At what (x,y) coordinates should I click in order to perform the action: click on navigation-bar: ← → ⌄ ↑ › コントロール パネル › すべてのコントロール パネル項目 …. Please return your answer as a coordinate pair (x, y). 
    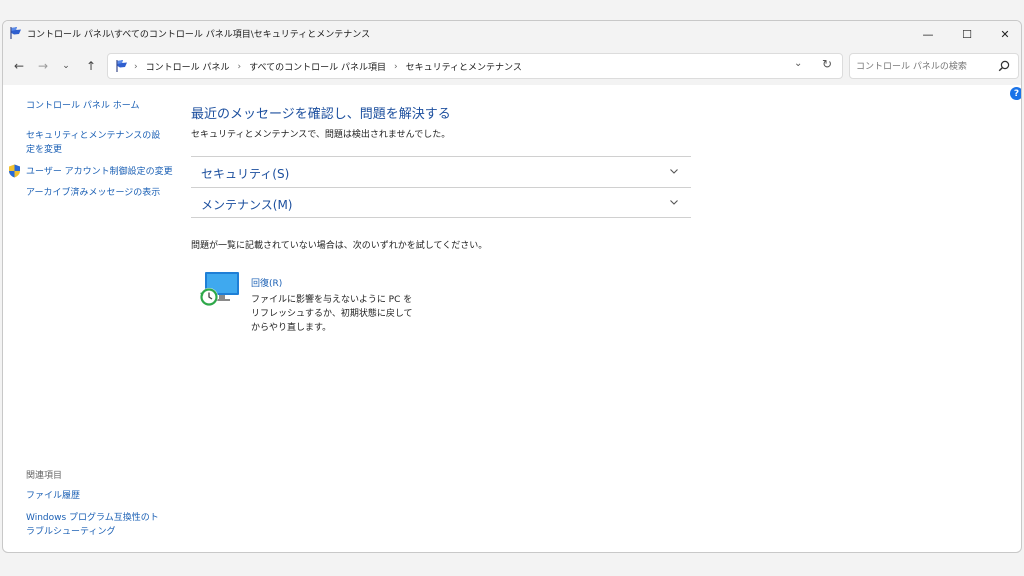
    Looking at the image, I should click on (512, 66).